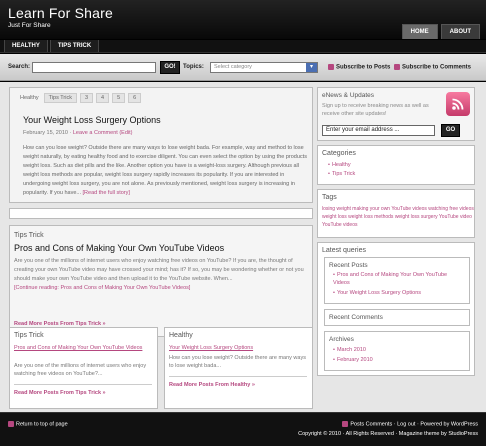 The width and height of the screenshot is (486, 446). I want to click on featured-tab-tips-trick: Tips Trick, so click(60, 98).